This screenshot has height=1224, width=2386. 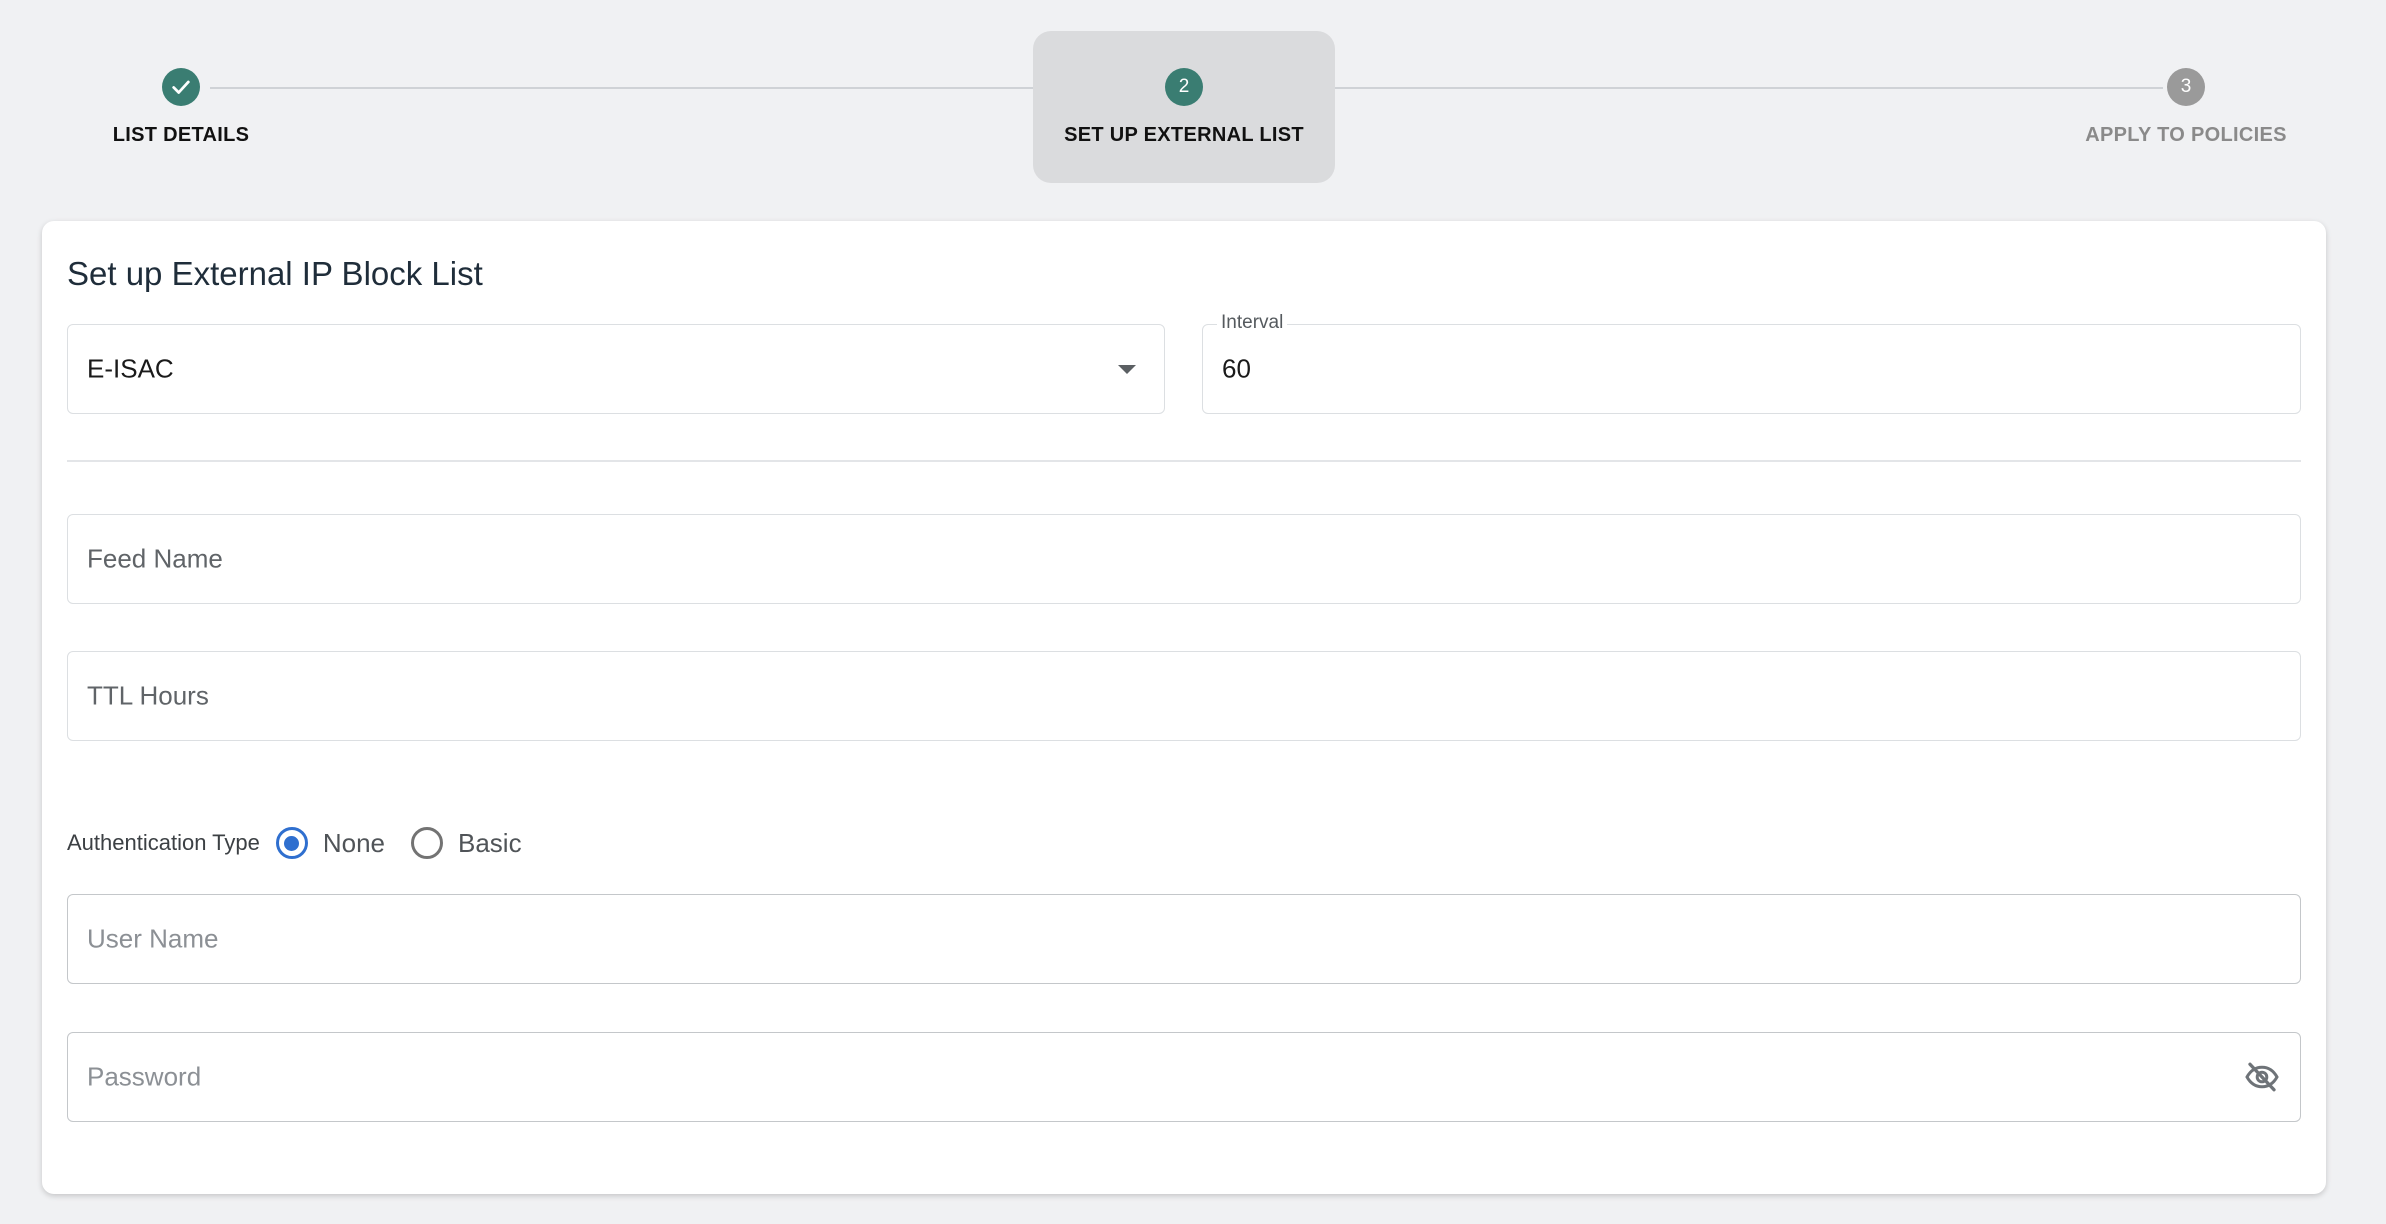 I want to click on step-label: APPLY TO POLICIES, so click(x=2186, y=135).